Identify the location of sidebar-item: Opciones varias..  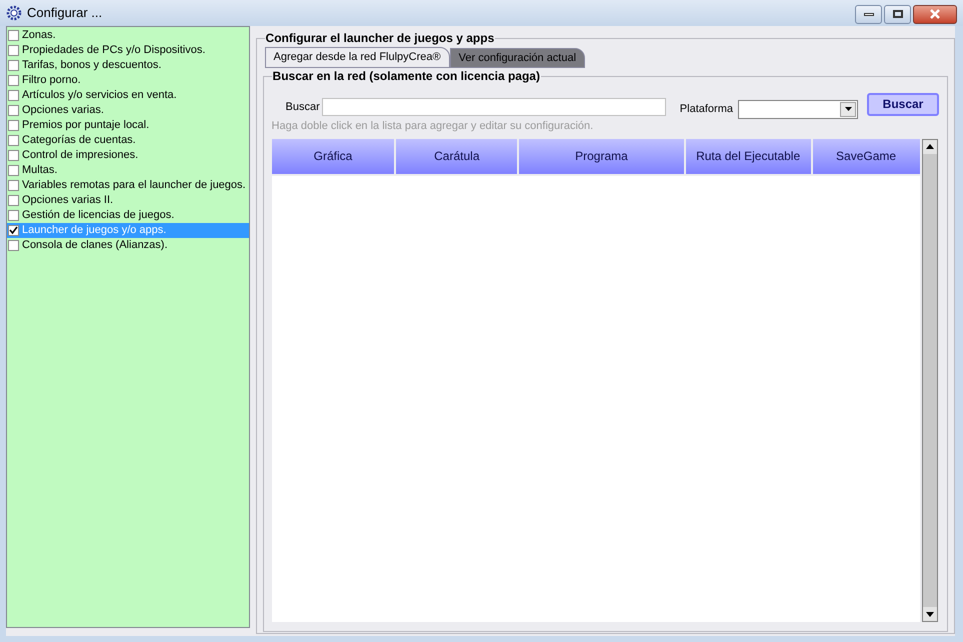
(128, 110).